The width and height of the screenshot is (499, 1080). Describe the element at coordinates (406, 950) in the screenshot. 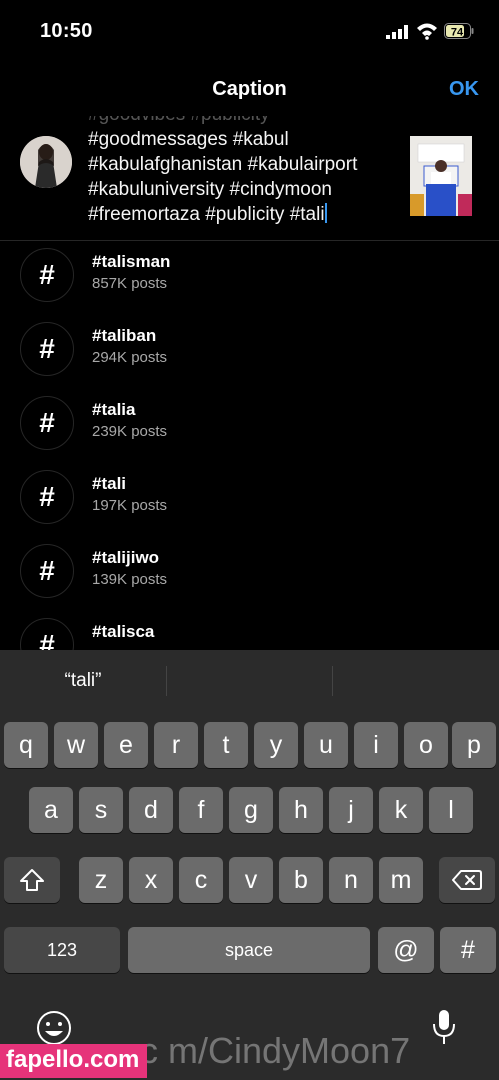

I see `at-key: @` at that location.